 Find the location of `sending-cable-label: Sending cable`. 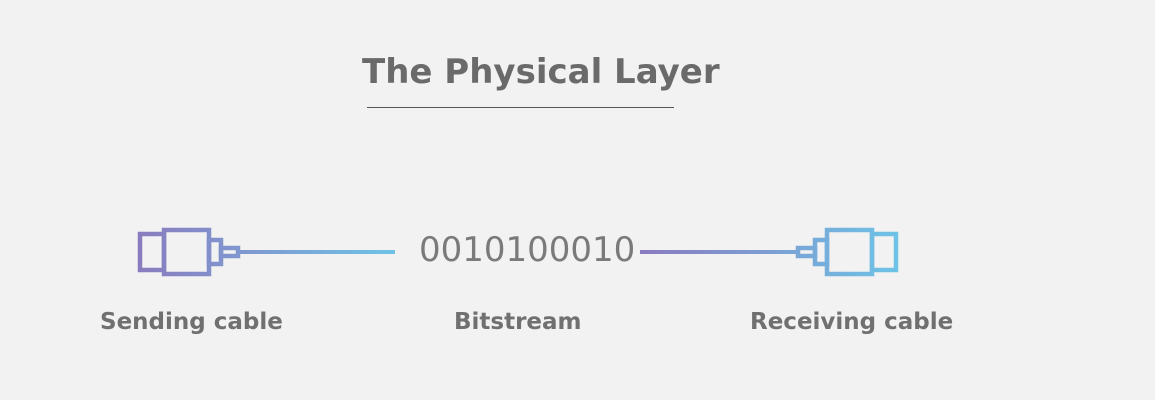

sending-cable-label: Sending cable is located at coordinates (191, 322).